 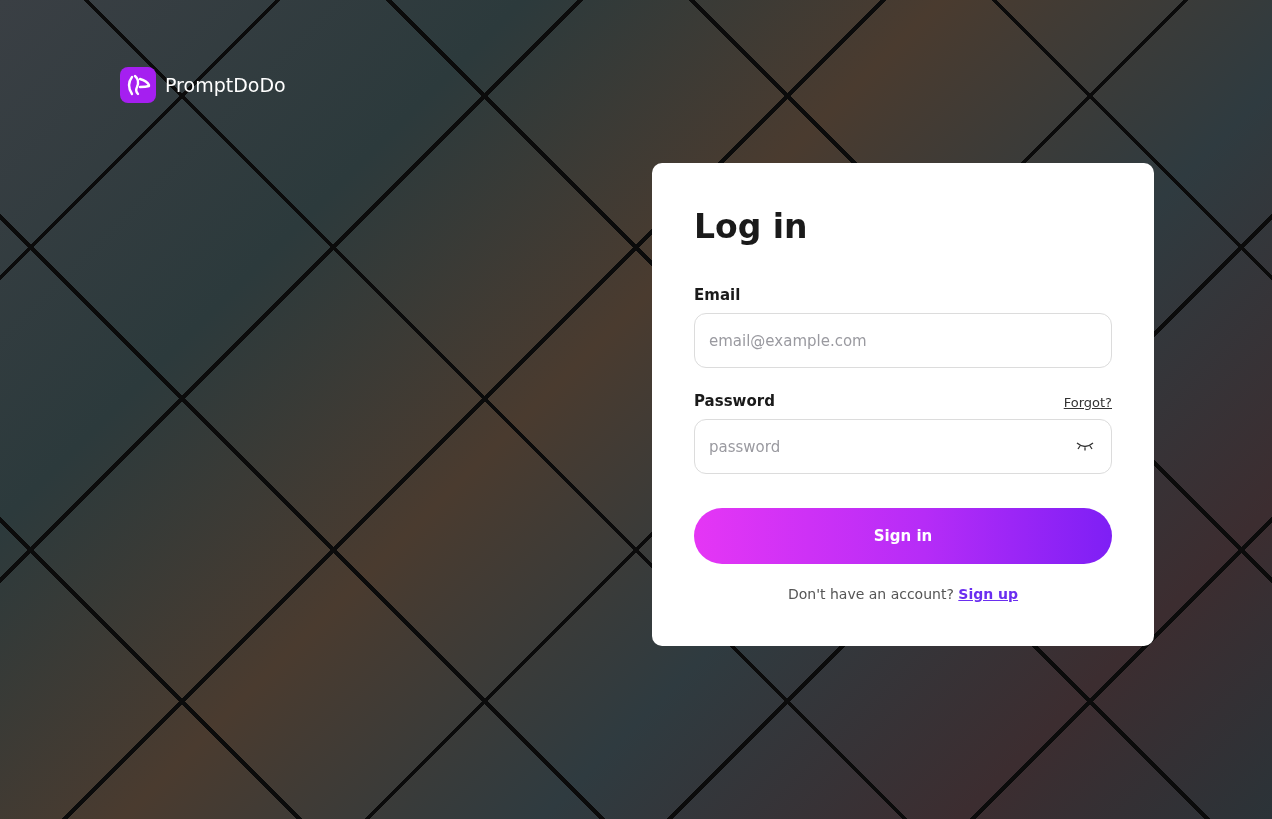 I want to click on login-title: Log in, so click(x=751, y=226).